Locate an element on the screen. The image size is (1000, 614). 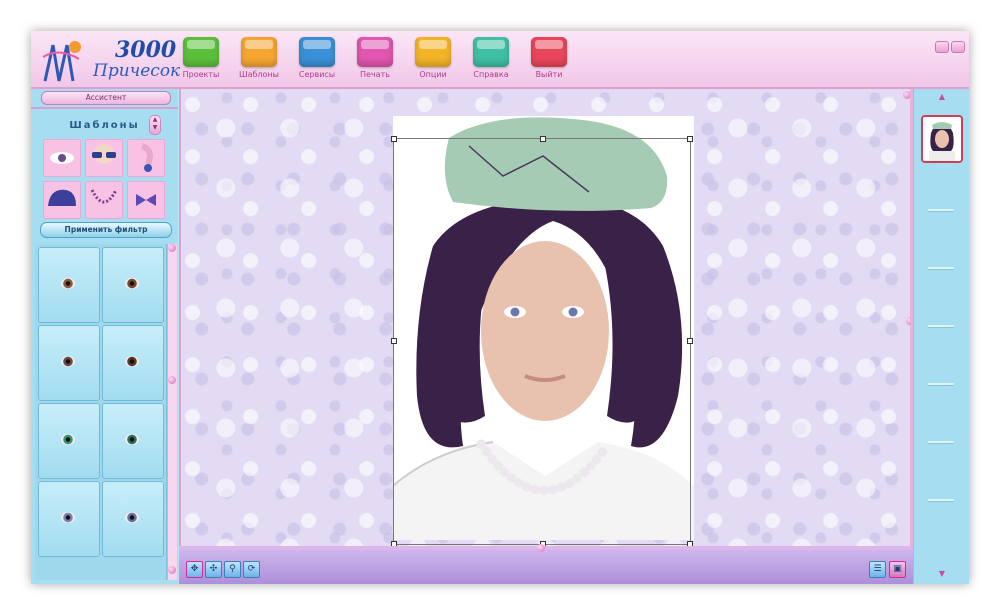
template-bowtie is located at coordinates (146, 200).